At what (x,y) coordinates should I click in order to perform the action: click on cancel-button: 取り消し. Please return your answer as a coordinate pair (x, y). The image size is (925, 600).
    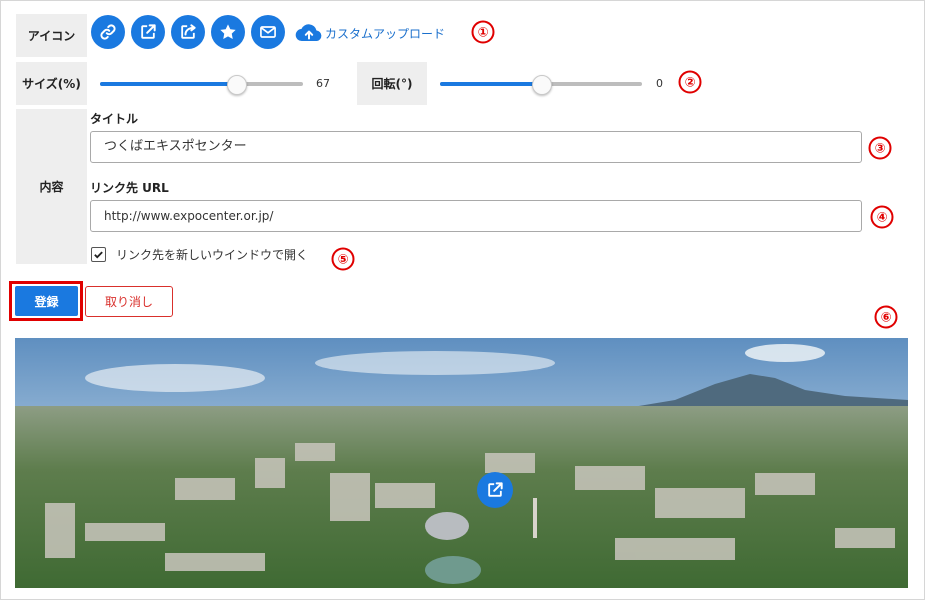
    Looking at the image, I should click on (129, 301).